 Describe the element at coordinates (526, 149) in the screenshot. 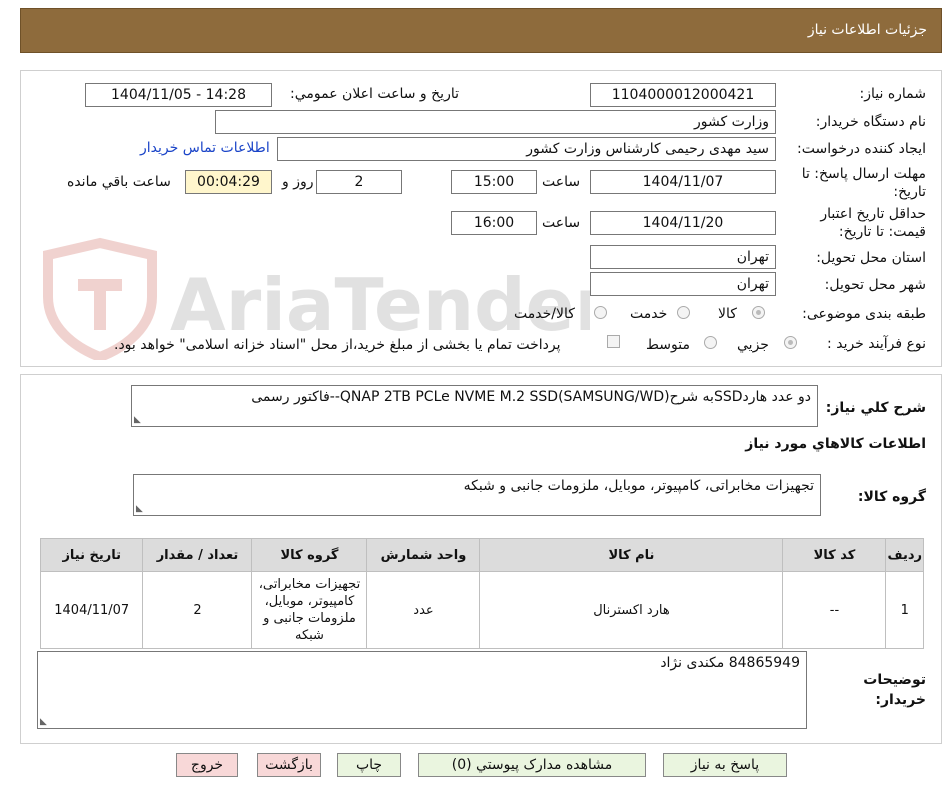

I see `requester-field: سید مهدی رحیمی کارشناس وزارت کشور` at that location.